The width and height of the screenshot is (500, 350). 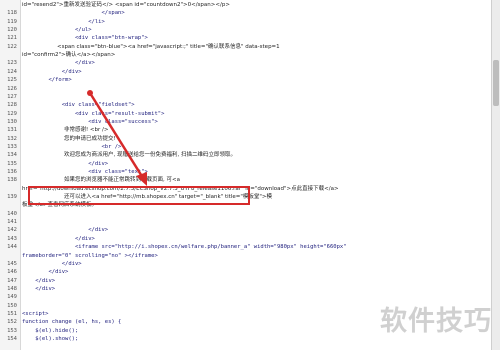 What do you see at coordinates (436, 321) in the screenshot?
I see `watermark-text: 软件技巧` at bounding box center [436, 321].